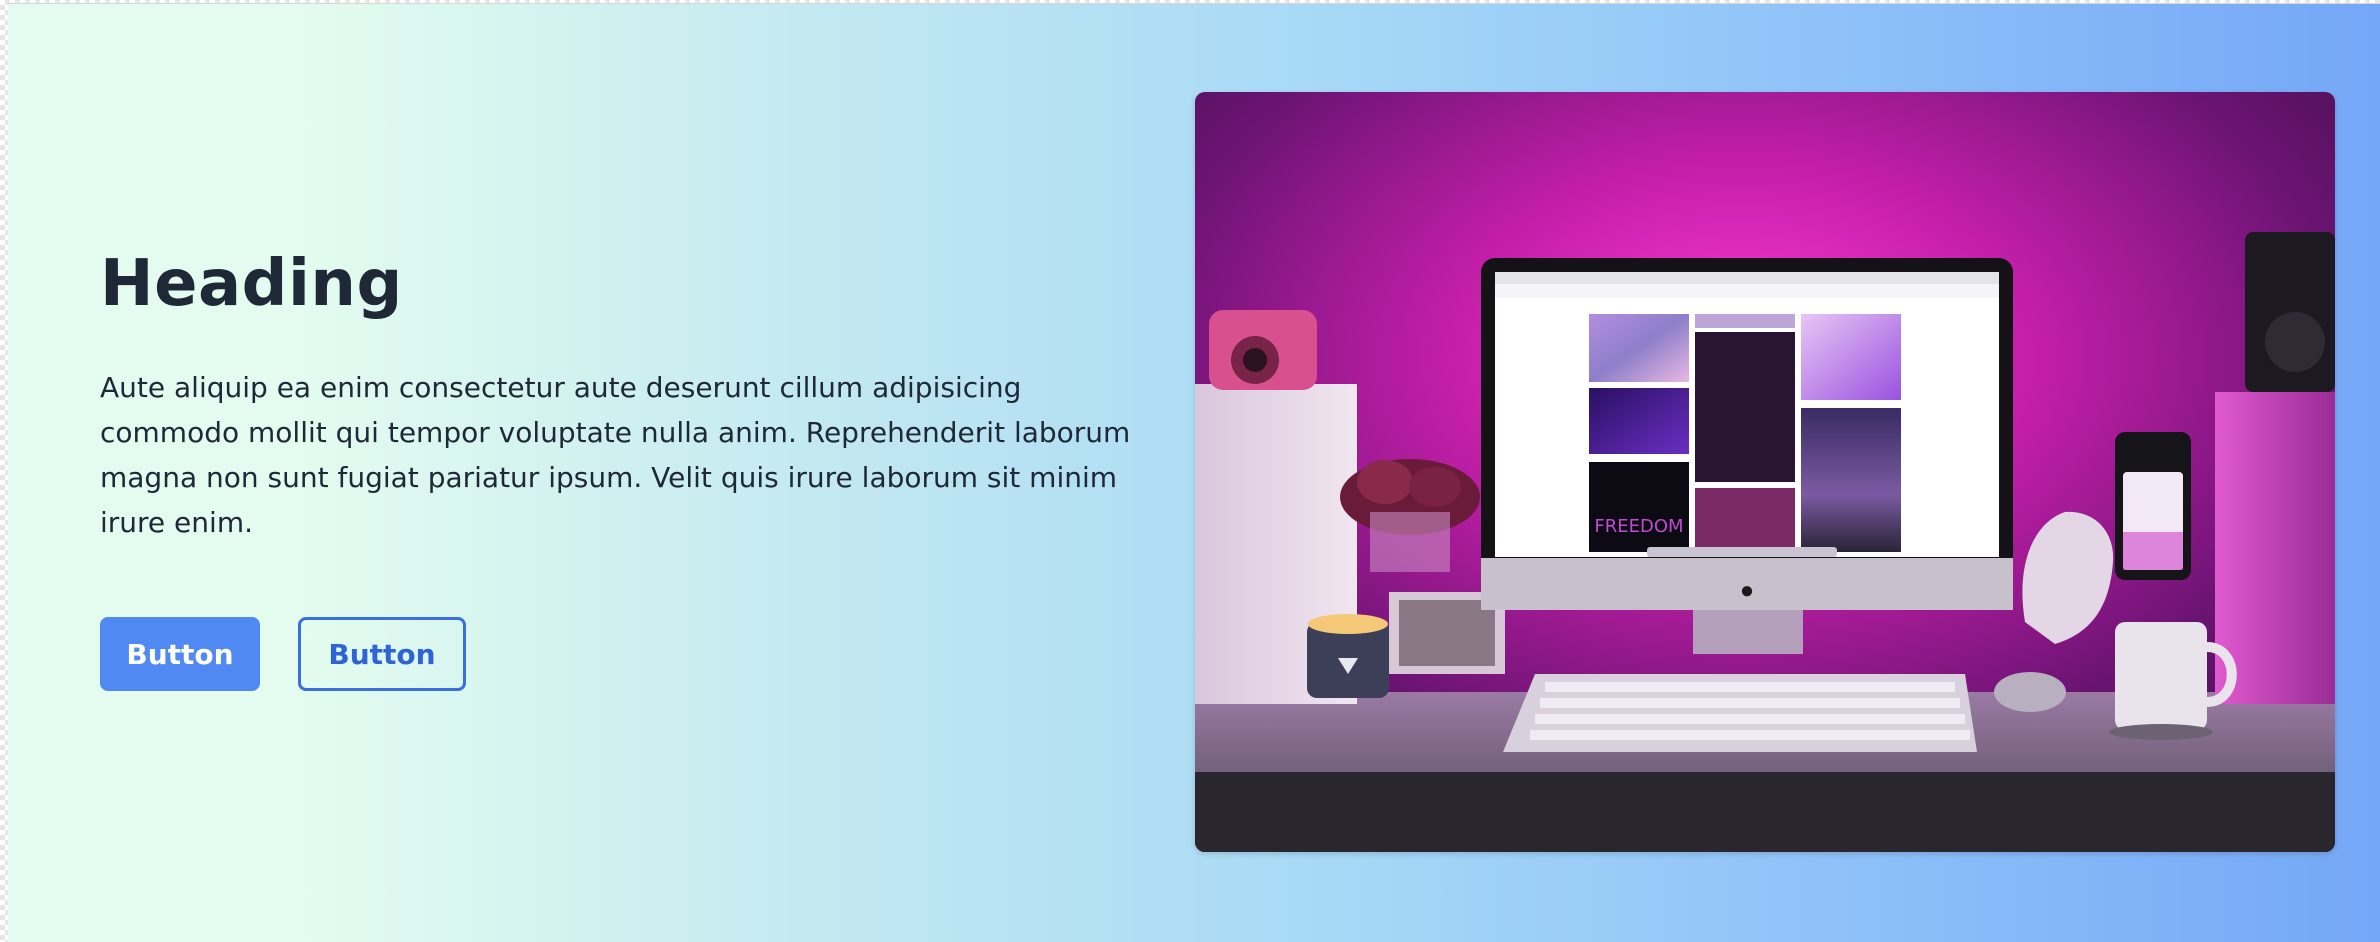 The image size is (2380, 942). I want to click on secondary-button: Button, so click(382, 654).